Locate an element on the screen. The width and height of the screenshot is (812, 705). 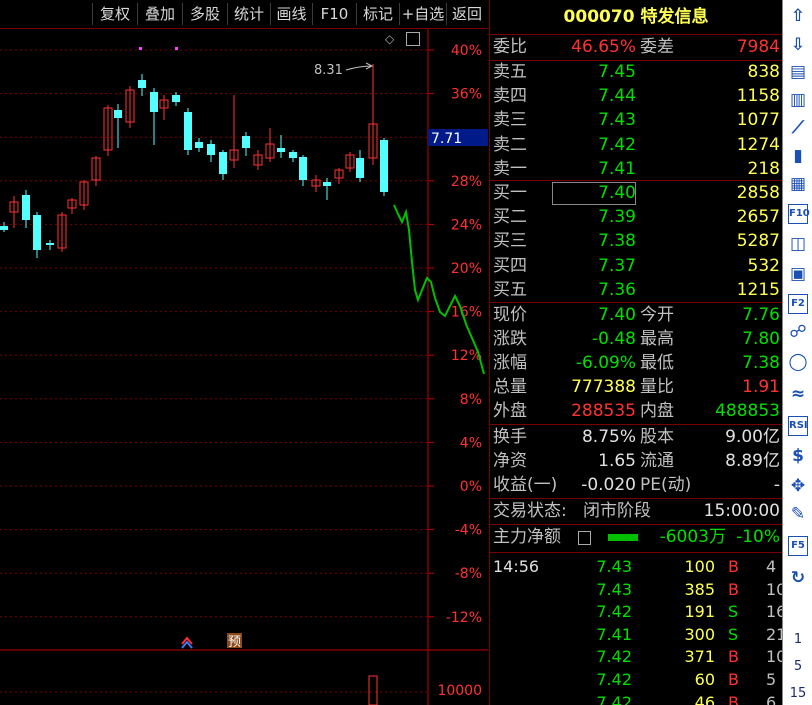
asks-row-1: 卖四 7.44 1158 is located at coordinates (636, 96).